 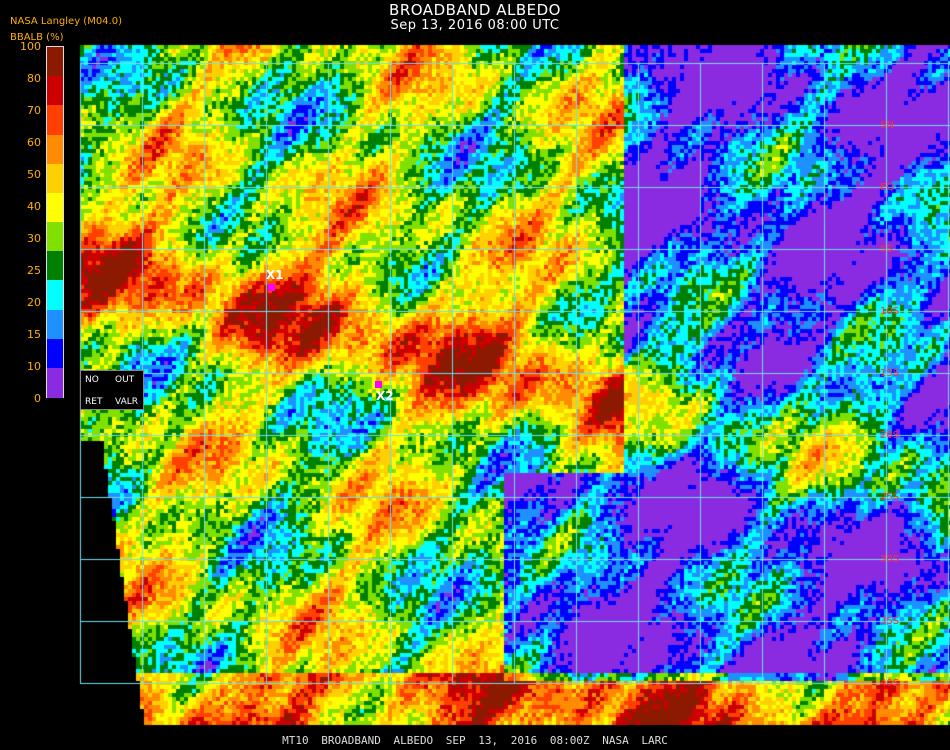 What do you see at coordinates (475, 25) in the screenshot?
I see `map-timestamp: Sep 13, 2016 08:00 UTC` at bounding box center [475, 25].